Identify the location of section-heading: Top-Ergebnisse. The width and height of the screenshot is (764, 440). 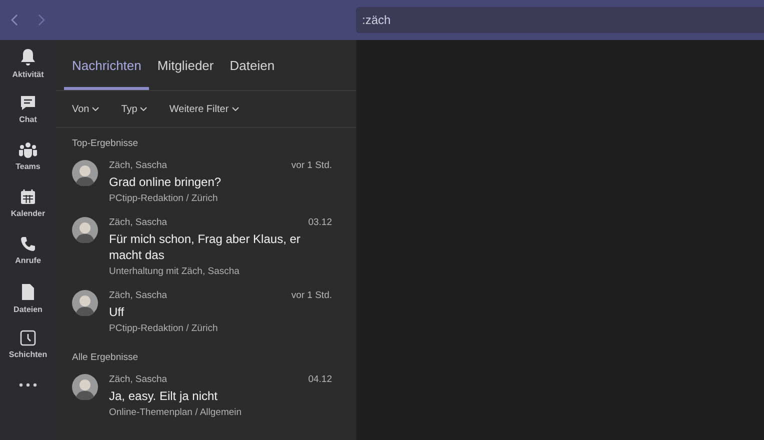
(105, 144).